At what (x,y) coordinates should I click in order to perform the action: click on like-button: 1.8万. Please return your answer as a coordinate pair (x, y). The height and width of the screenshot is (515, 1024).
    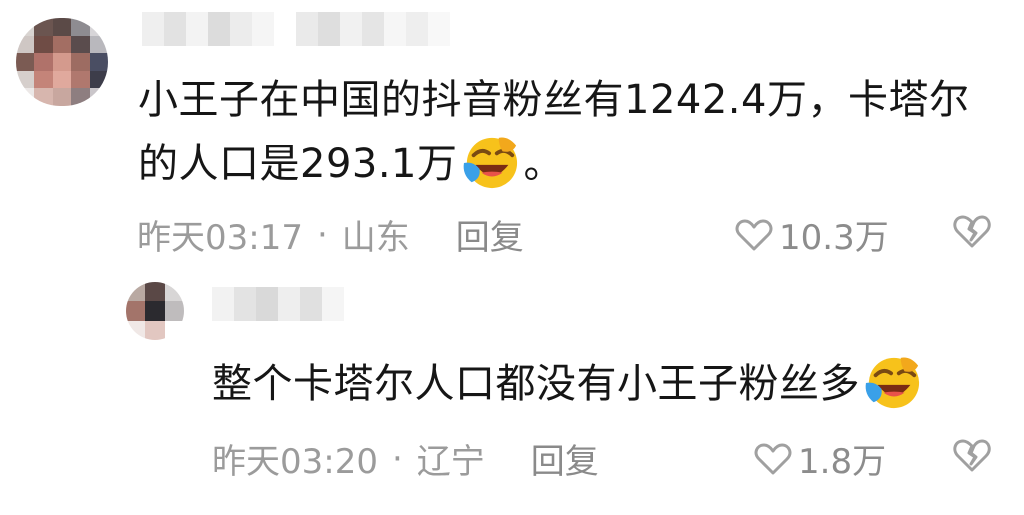
    Looking at the image, I should click on (820, 458).